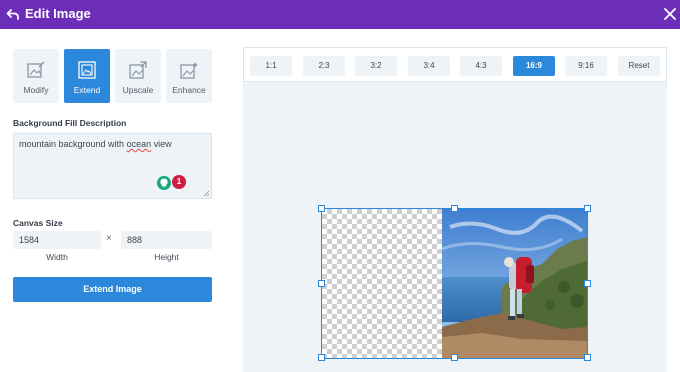  I want to click on tool-extend-button: Extend, so click(87, 76).